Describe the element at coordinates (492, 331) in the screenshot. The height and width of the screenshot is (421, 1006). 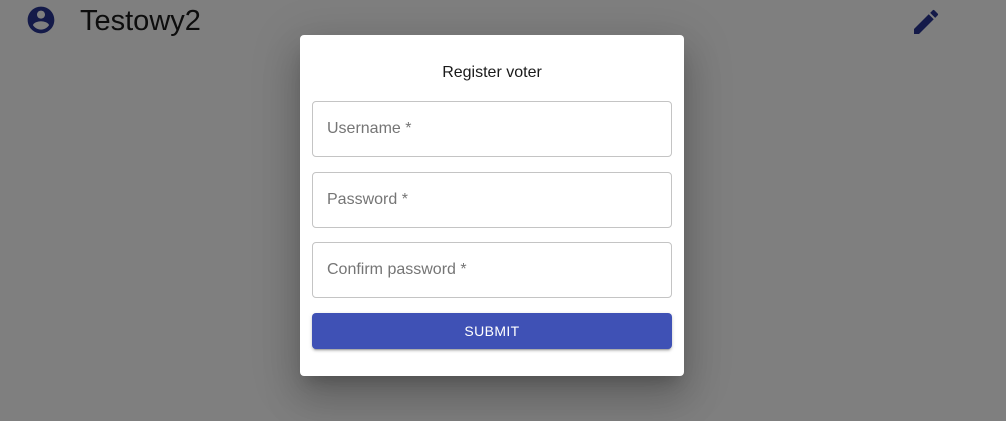
I see `submit-button: SUBMIT` at that location.